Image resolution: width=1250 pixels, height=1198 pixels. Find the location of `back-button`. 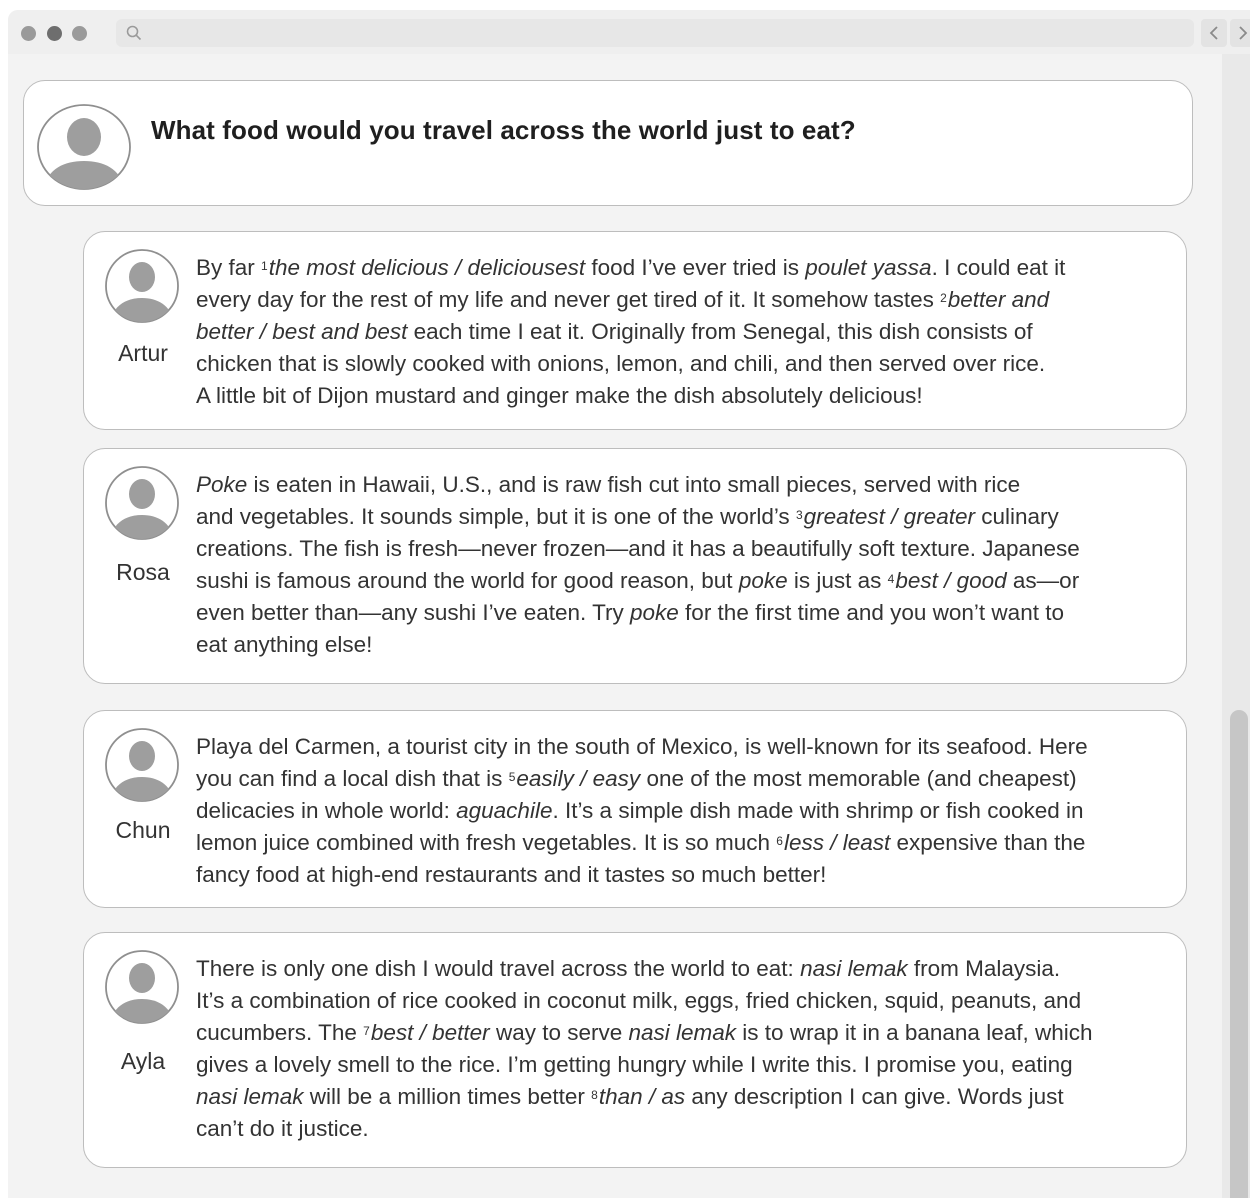

back-button is located at coordinates (1214, 33).